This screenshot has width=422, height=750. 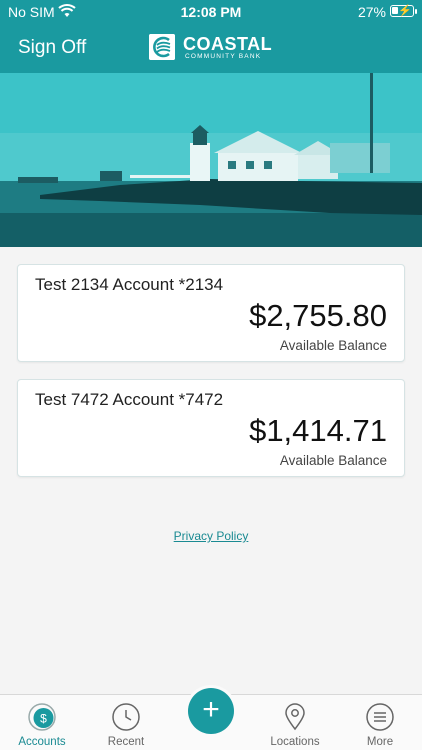 I want to click on clock-icon, so click(x=126, y=717).